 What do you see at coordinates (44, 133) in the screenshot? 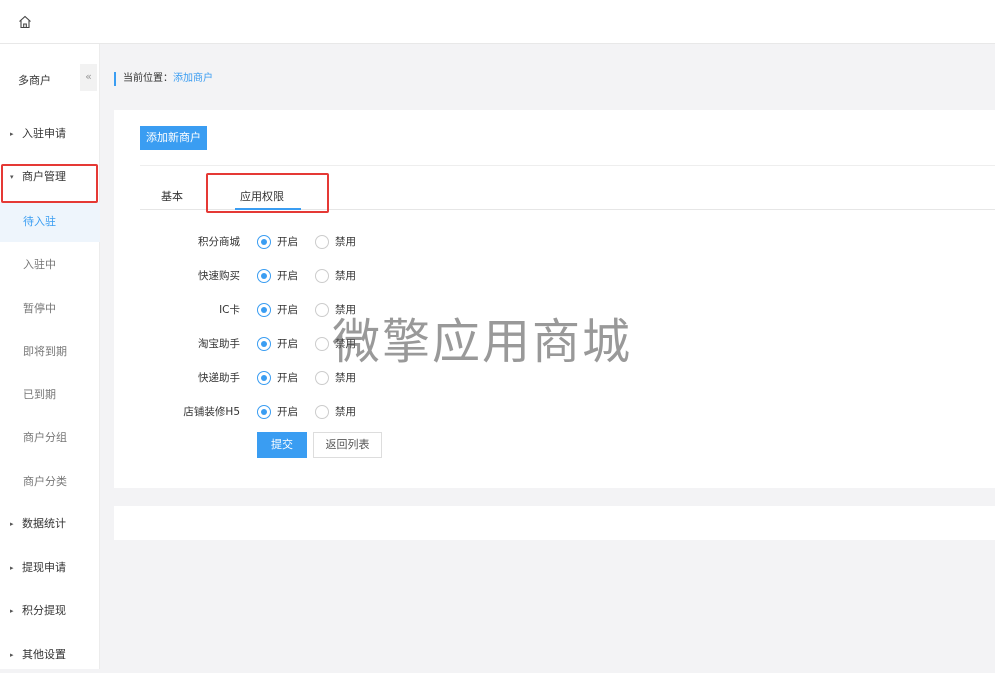
I see `sidebar-item-label: 入驻申请` at bounding box center [44, 133].